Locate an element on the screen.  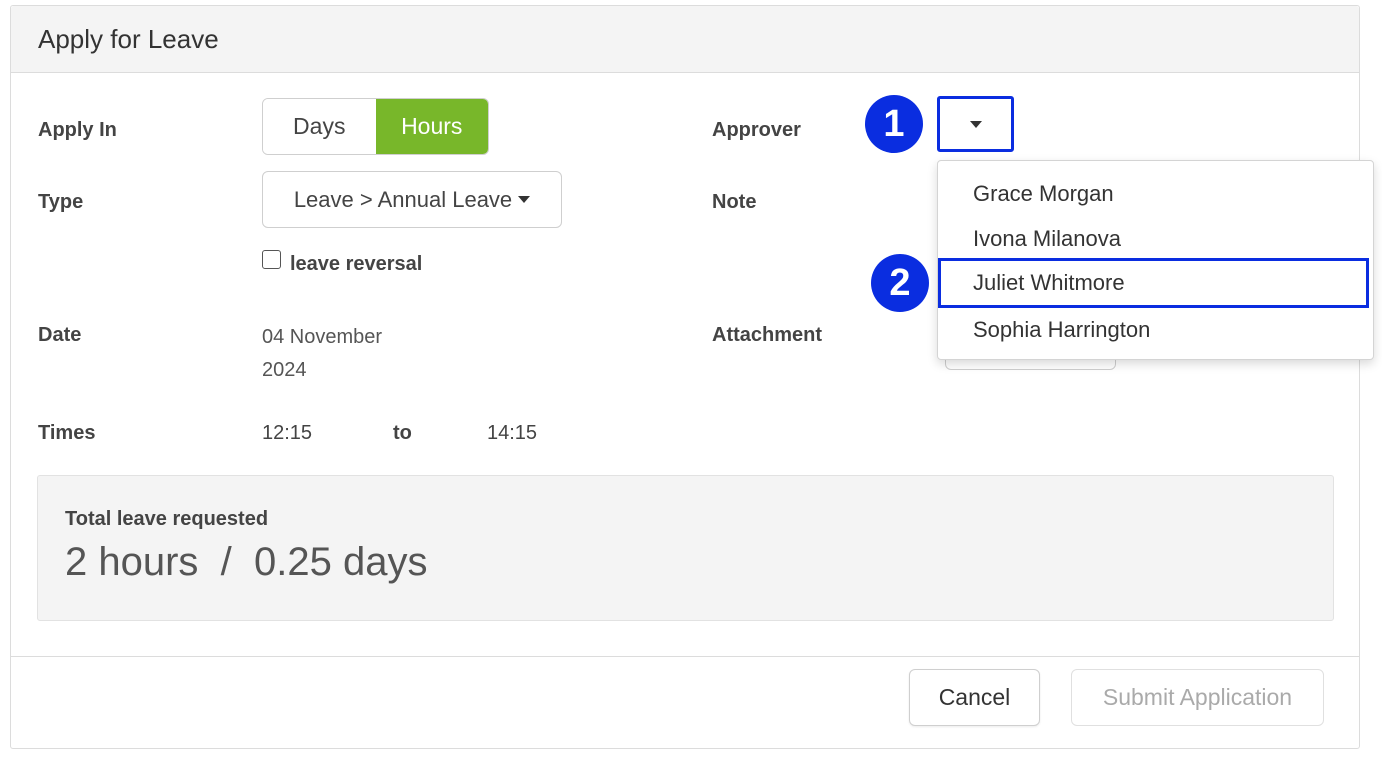
approver-option-ivona-milanova: Ivona Milanova is located at coordinates (1155, 238).